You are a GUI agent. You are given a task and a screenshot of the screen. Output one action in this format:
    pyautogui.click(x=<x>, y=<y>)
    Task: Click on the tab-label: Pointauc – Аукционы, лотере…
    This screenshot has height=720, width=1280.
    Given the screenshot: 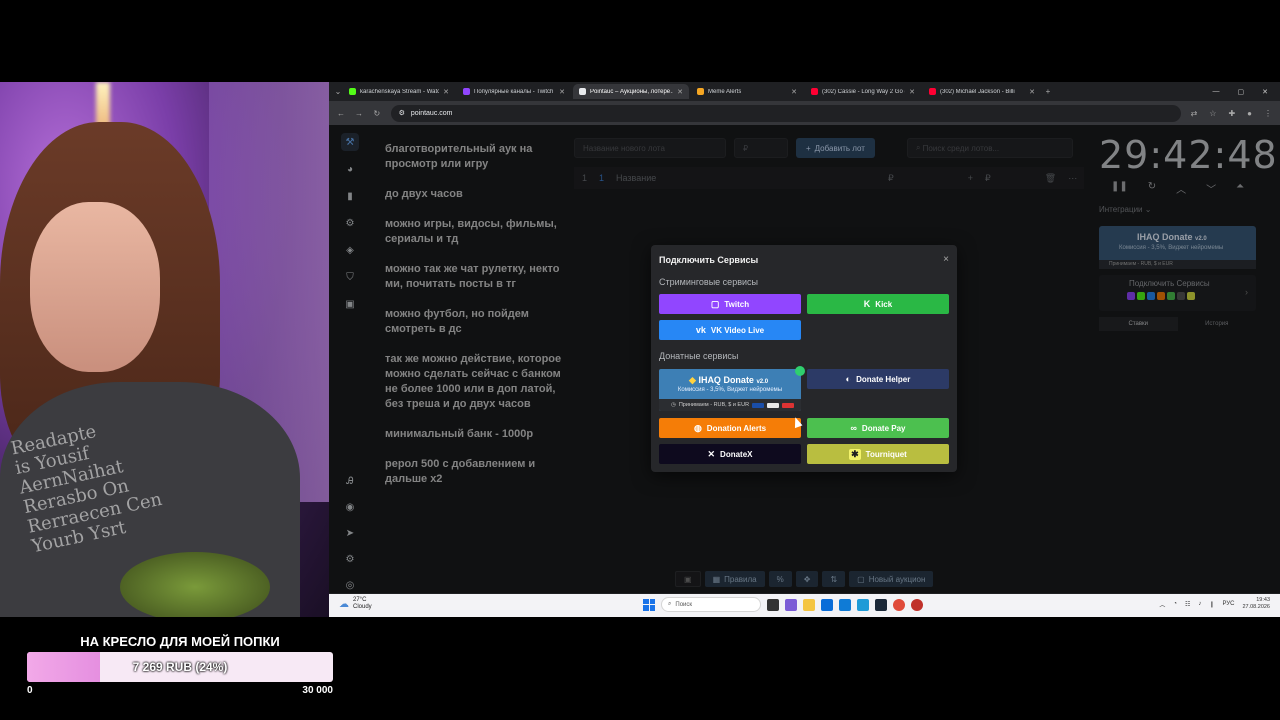 What is the action you would take?
    pyautogui.click(x=632, y=91)
    